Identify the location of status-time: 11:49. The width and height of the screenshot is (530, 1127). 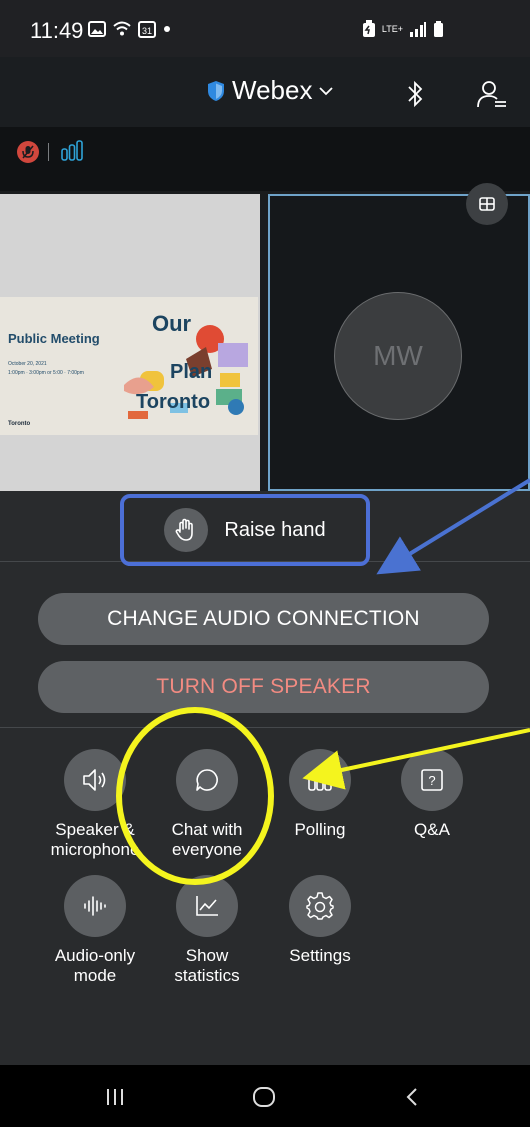
(57, 30).